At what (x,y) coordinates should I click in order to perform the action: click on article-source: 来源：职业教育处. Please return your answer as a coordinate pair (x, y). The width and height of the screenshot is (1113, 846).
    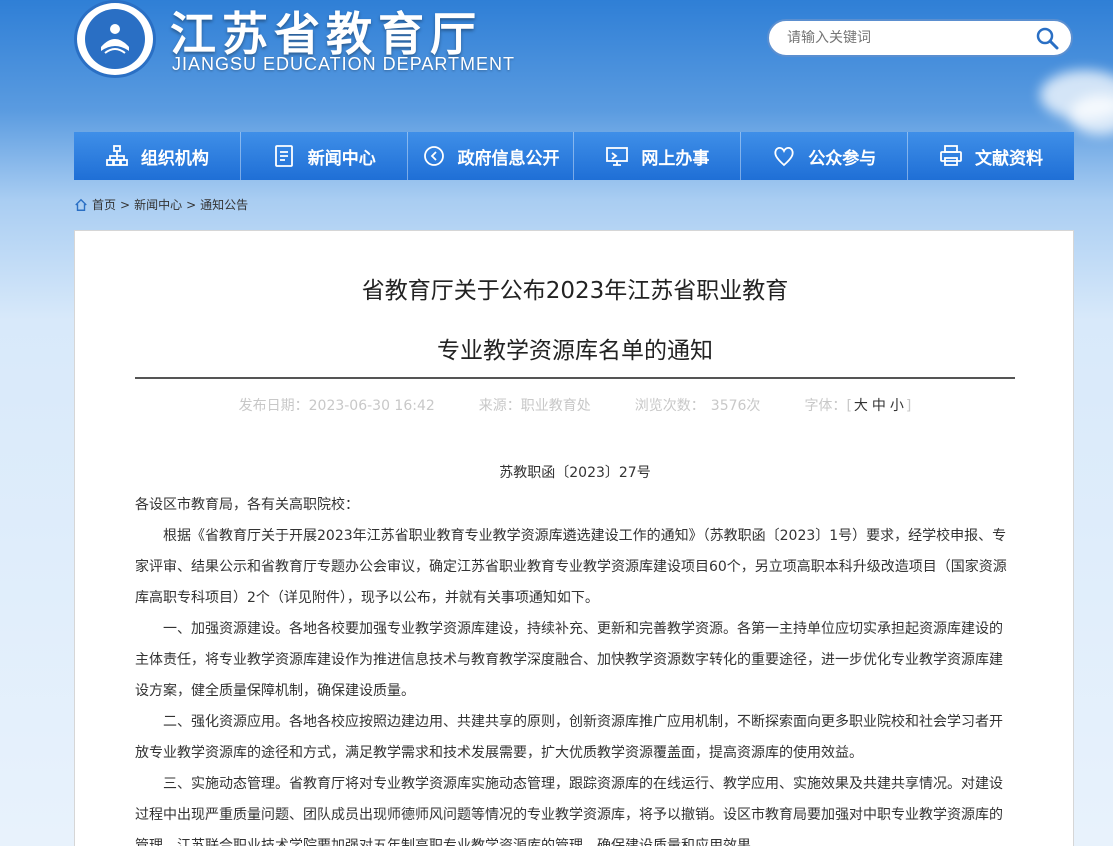
    Looking at the image, I should click on (534, 406).